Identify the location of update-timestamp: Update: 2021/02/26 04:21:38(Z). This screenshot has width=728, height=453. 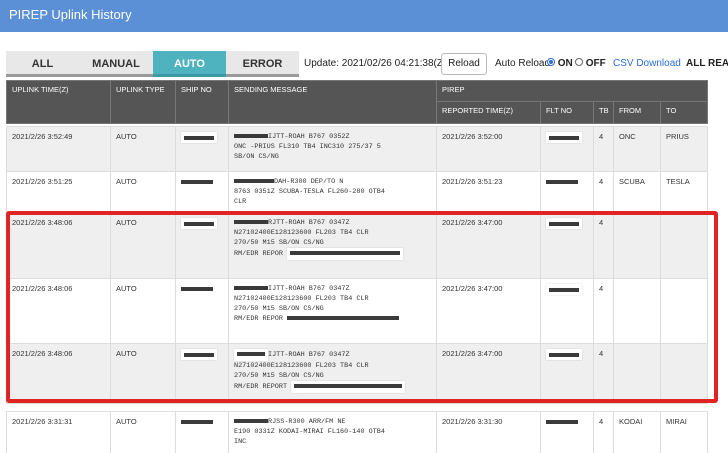
(375, 63).